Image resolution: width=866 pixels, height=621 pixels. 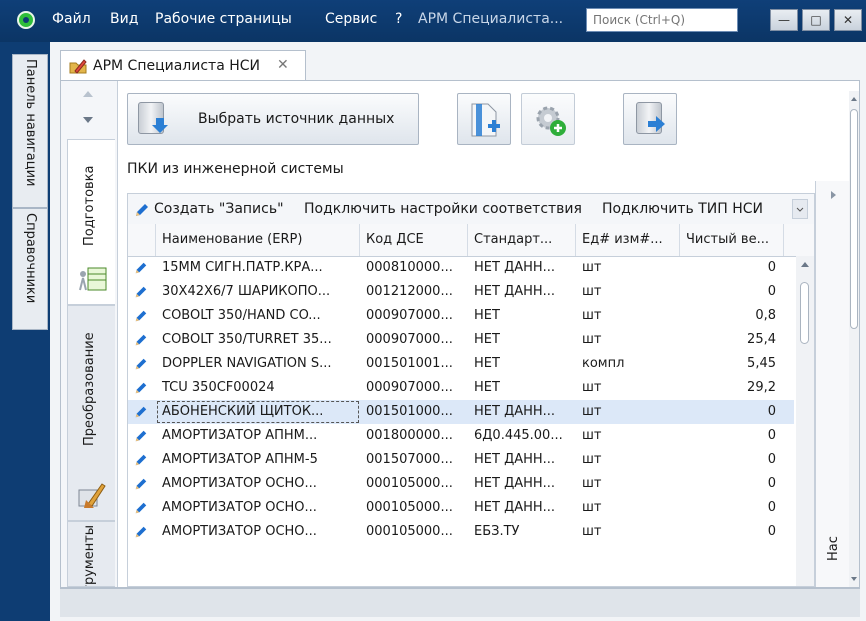 I want to click on grid-scrollbar-thumb, so click(x=804, y=313).